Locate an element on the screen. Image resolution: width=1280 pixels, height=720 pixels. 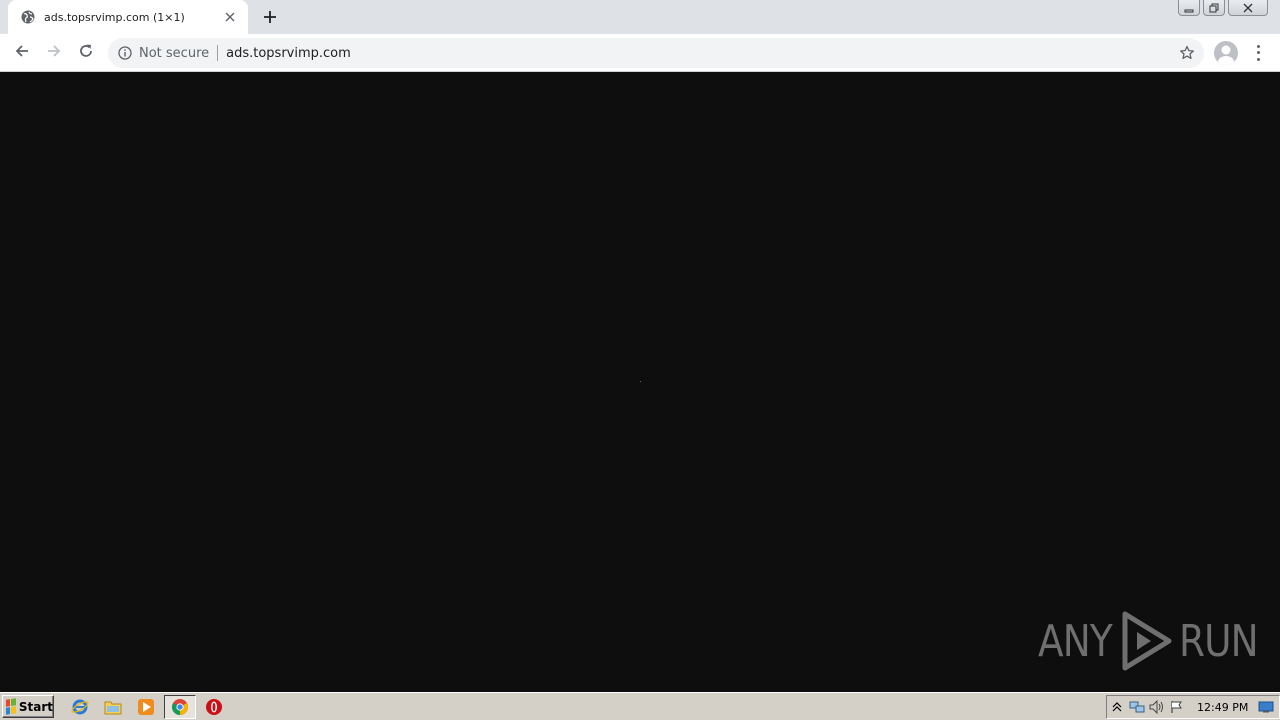
opera-icon is located at coordinates (214, 707).